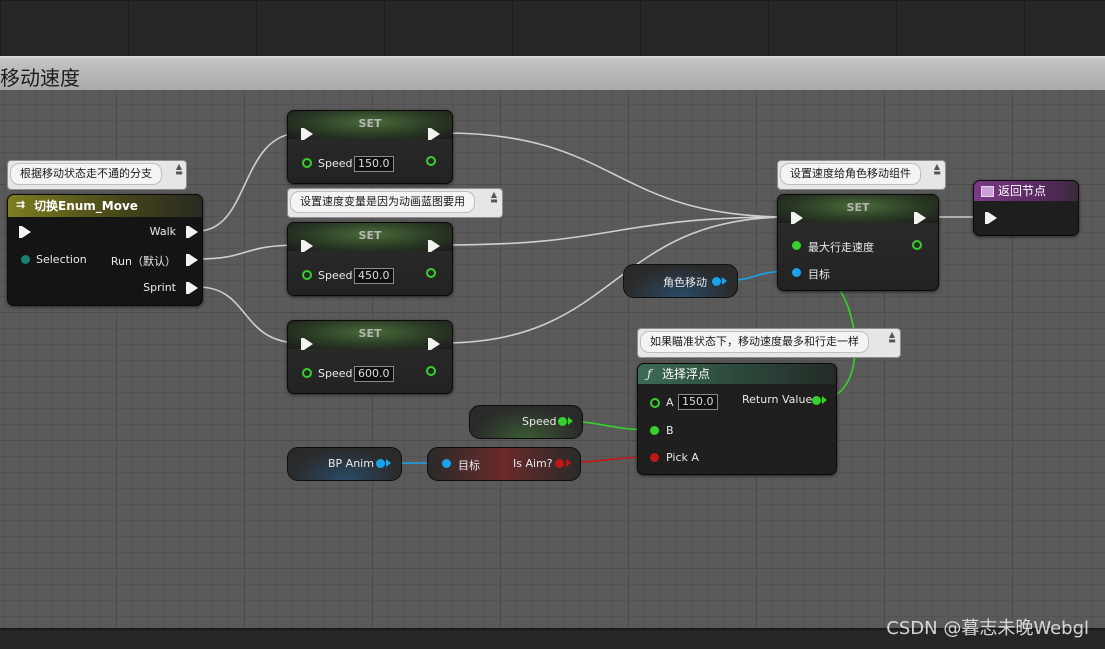  Describe the element at coordinates (991, 218) in the screenshot. I see `return-exec-in-pin` at that location.